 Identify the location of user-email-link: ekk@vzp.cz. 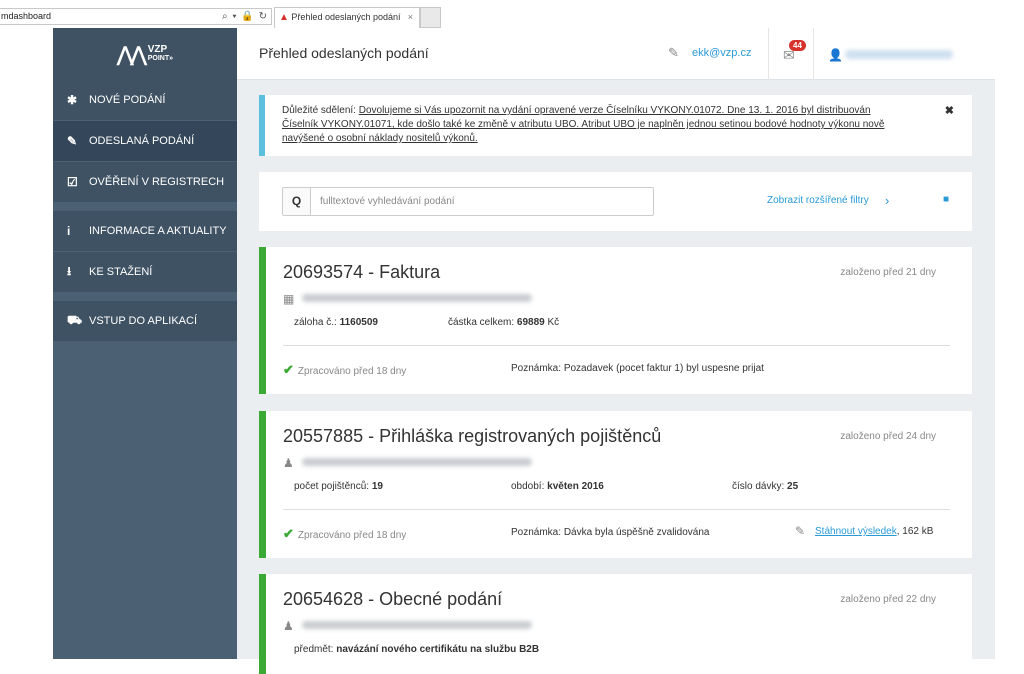
(721, 53).